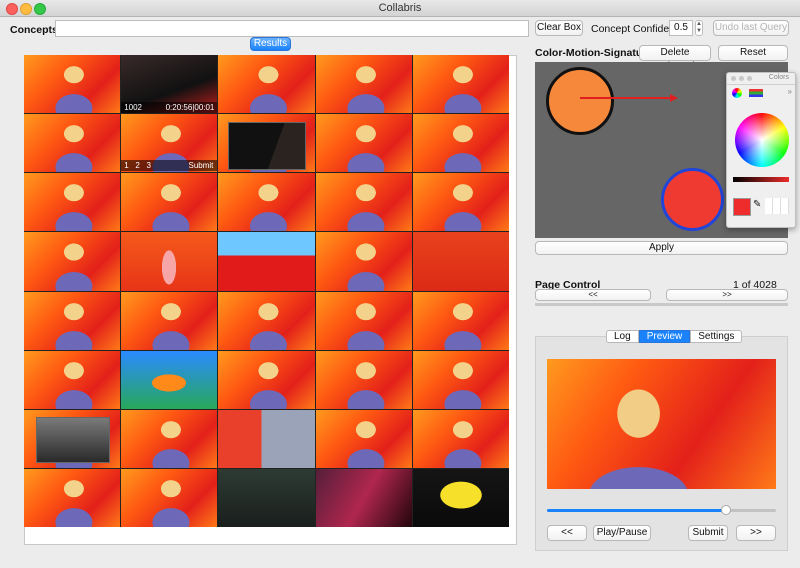  What do you see at coordinates (622, 336) in the screenshot?
I see `tab-log: Log` at bounding box center [622, 336].